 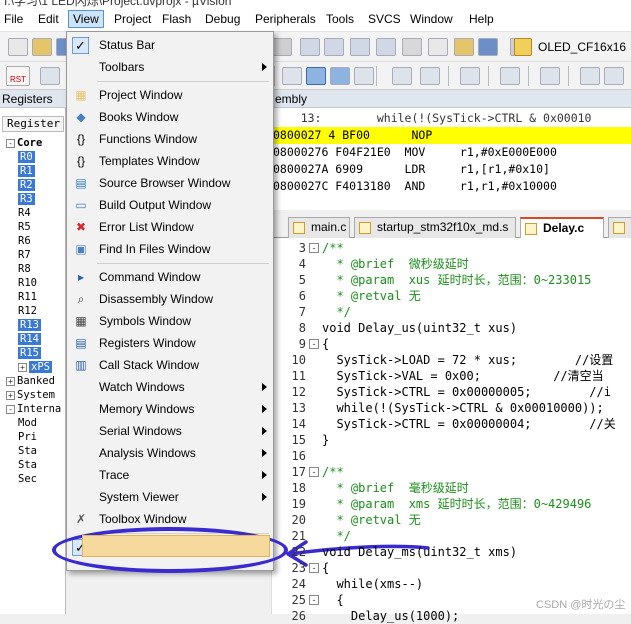 I want to click on register-row: R0, so click(x=33, y=157).